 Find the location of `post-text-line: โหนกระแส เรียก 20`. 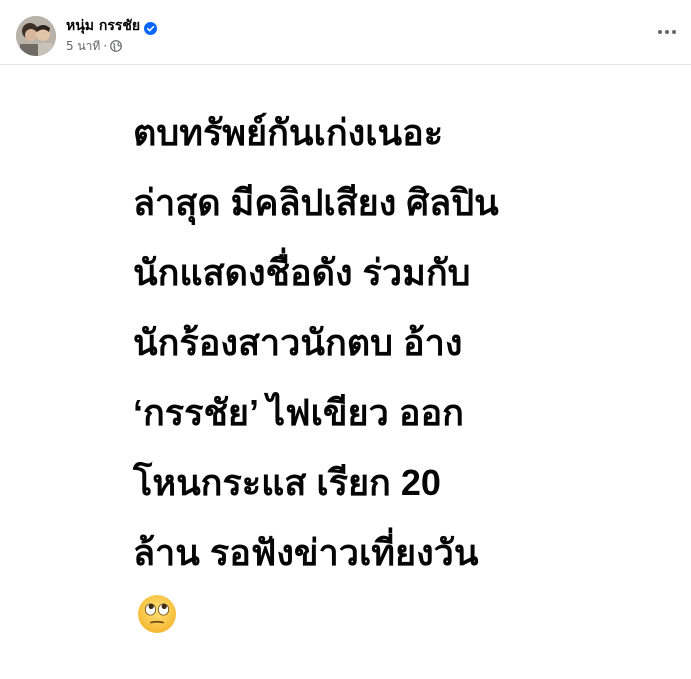

post-text-line: โหนกระแส เรียก 20 is located at coordinates (287, 482).